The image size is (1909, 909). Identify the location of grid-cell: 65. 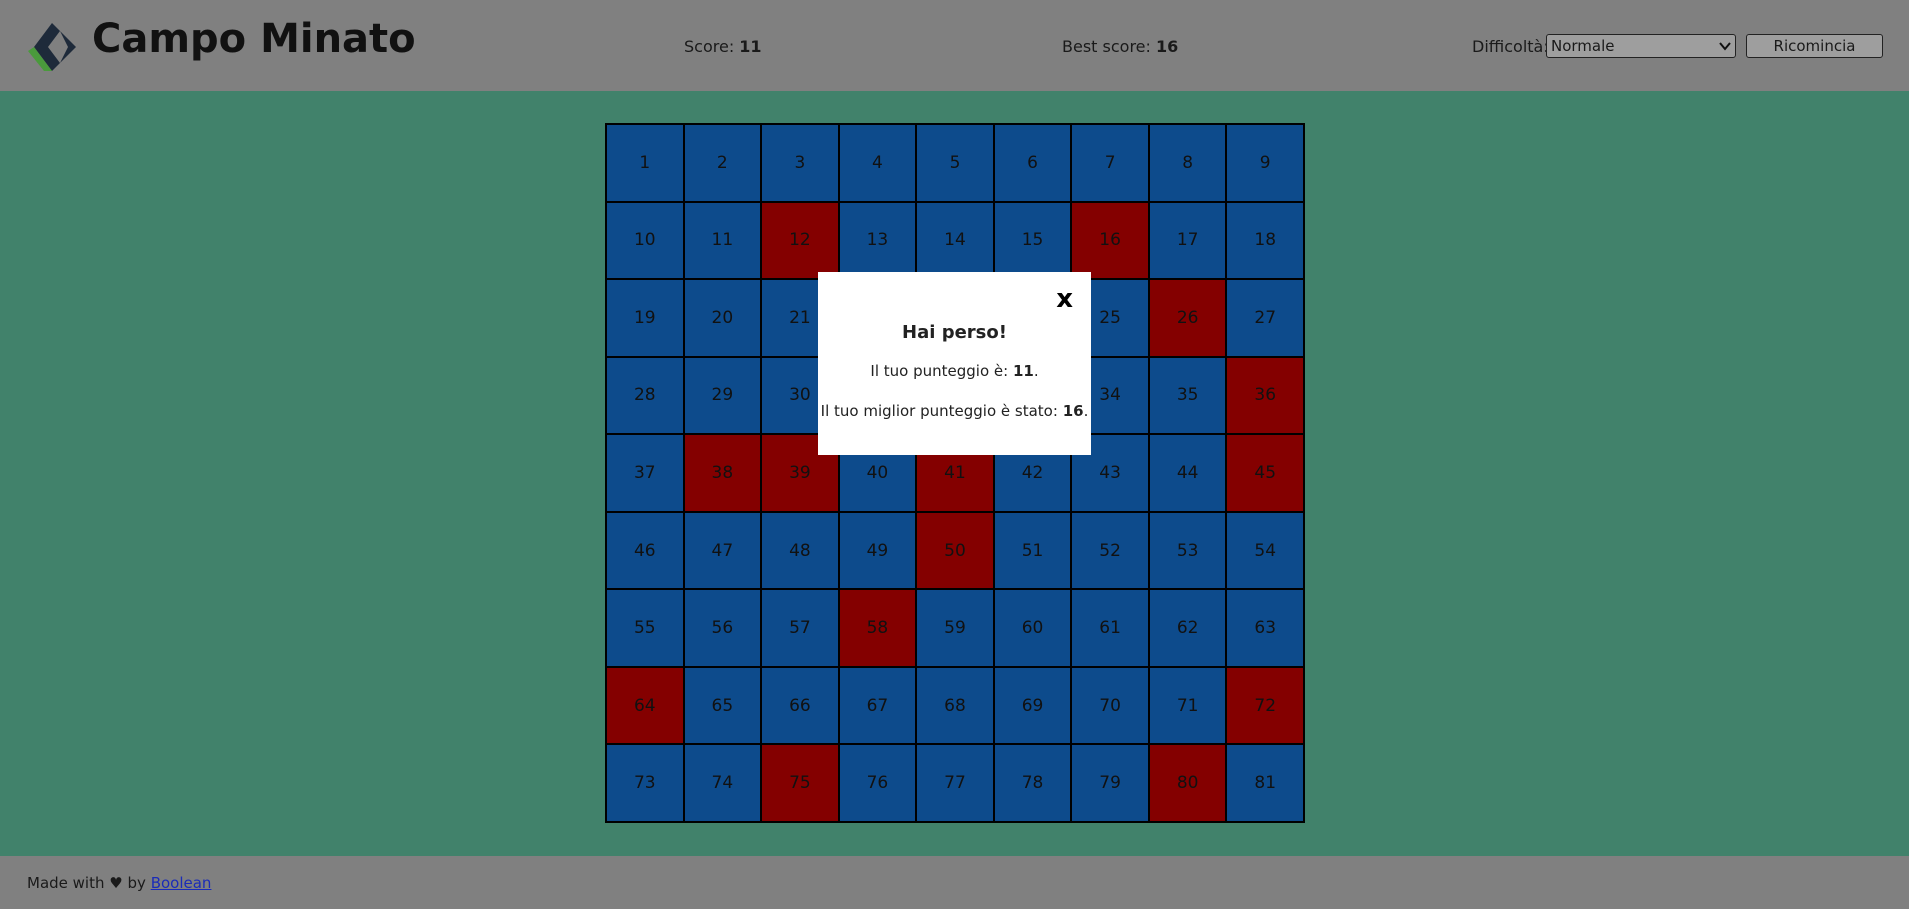
(722, 705).